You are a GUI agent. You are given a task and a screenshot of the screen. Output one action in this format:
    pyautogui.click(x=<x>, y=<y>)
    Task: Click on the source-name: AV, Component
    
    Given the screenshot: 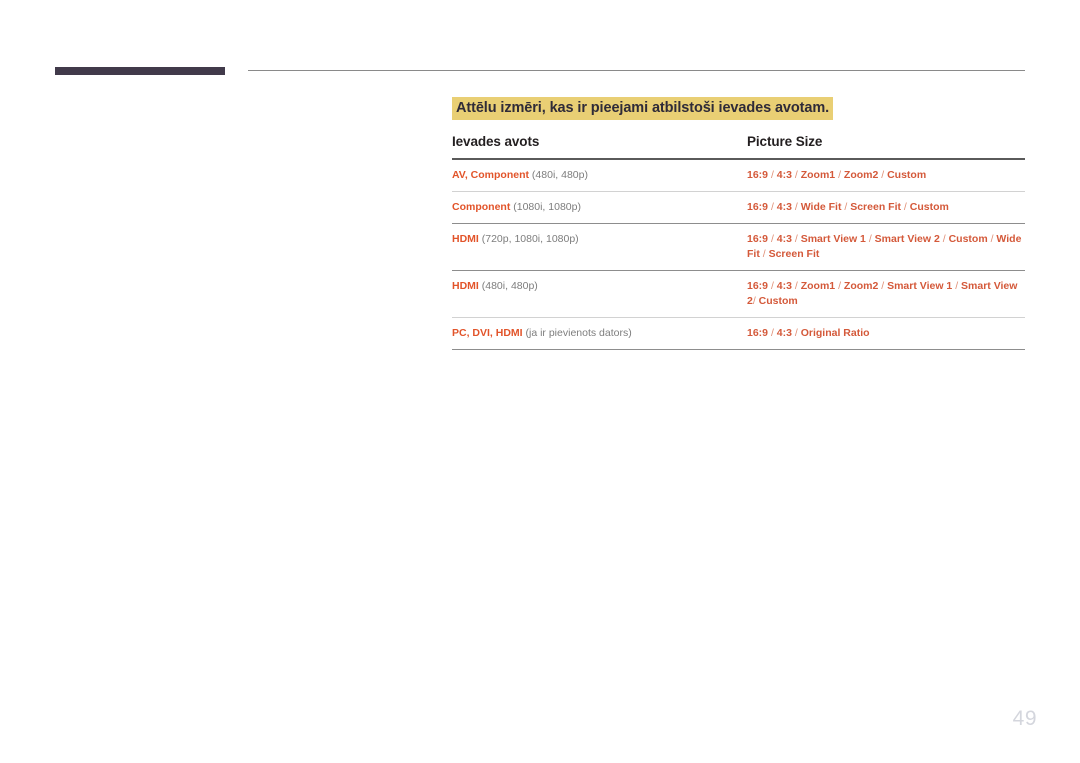 What is the action you would take?
    pyautogui.click(x=491, y=175)
    